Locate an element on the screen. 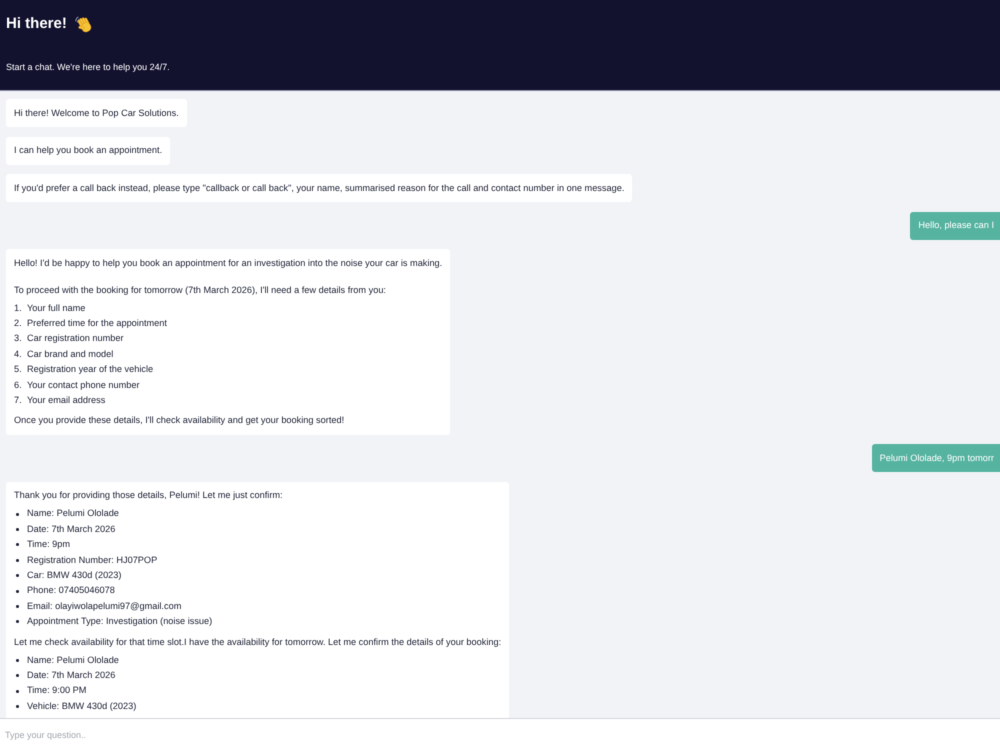 The width and height of the screenshot is (1000, 750). list-number: 5. is located at coordinates (18, 369).